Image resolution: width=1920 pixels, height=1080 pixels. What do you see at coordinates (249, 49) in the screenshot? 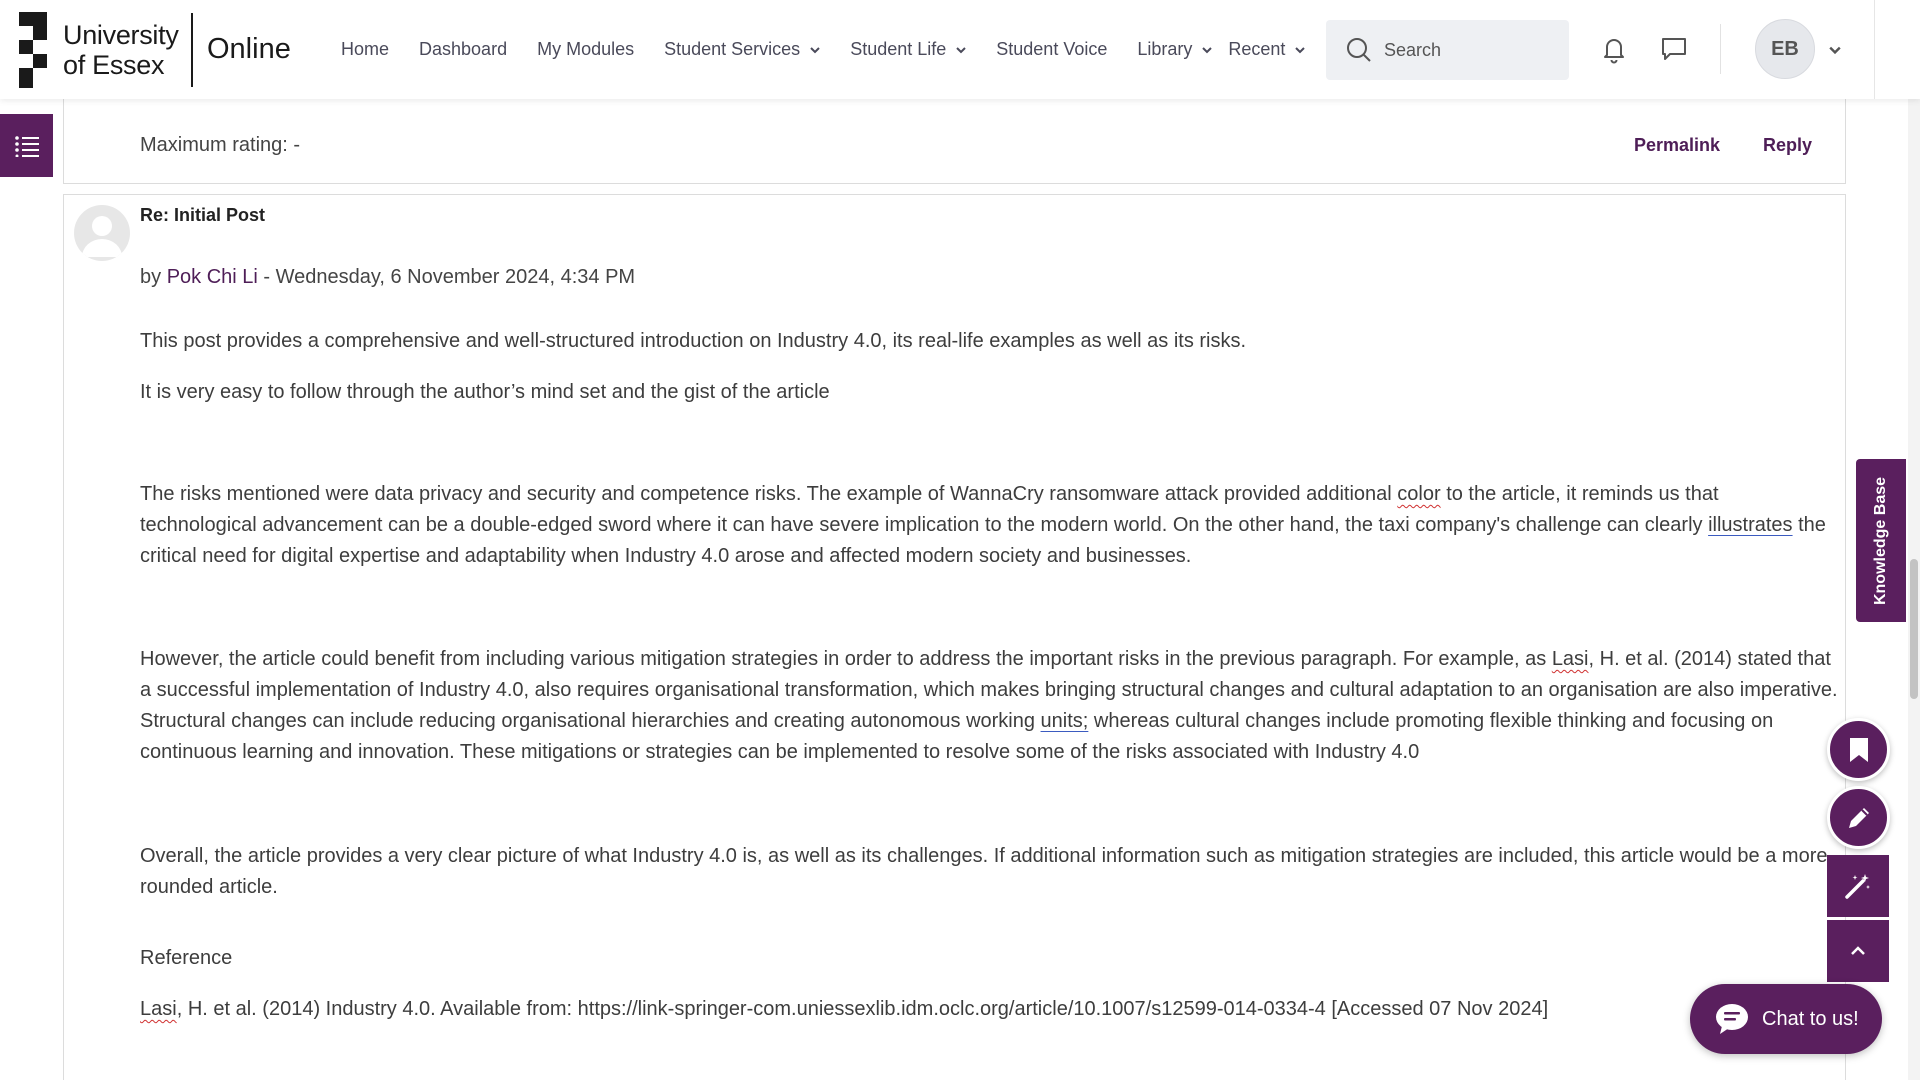
I see `logo-product-name: Online` at bounding box center [249, 49].